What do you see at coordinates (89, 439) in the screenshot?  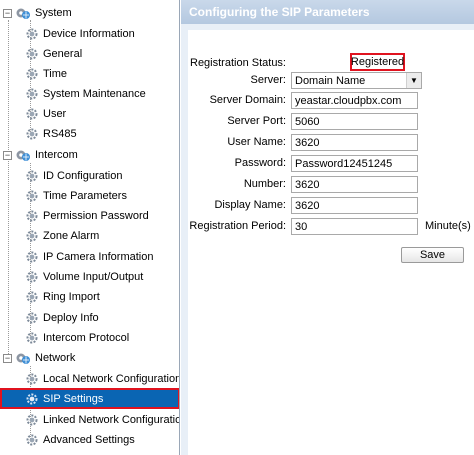 I see `sidebar-item-label: Advanced Settings` at bounding box center [89, 439].